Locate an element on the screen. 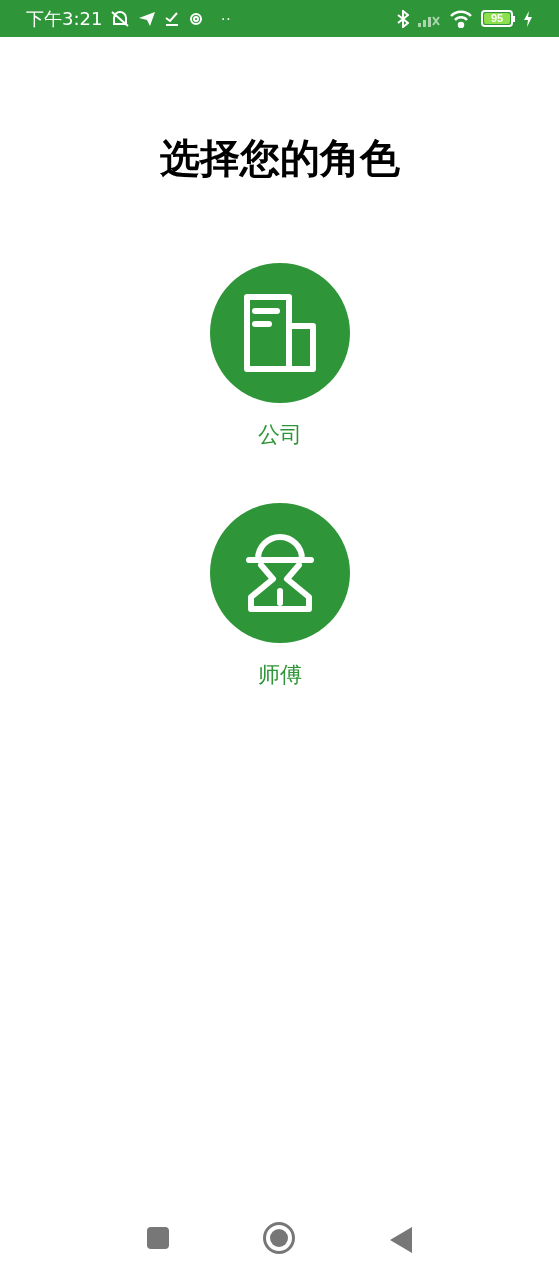 Image resolution: width=559 pixels, height=1280 pixels. back-icon is located at coordinates (400, 1240).